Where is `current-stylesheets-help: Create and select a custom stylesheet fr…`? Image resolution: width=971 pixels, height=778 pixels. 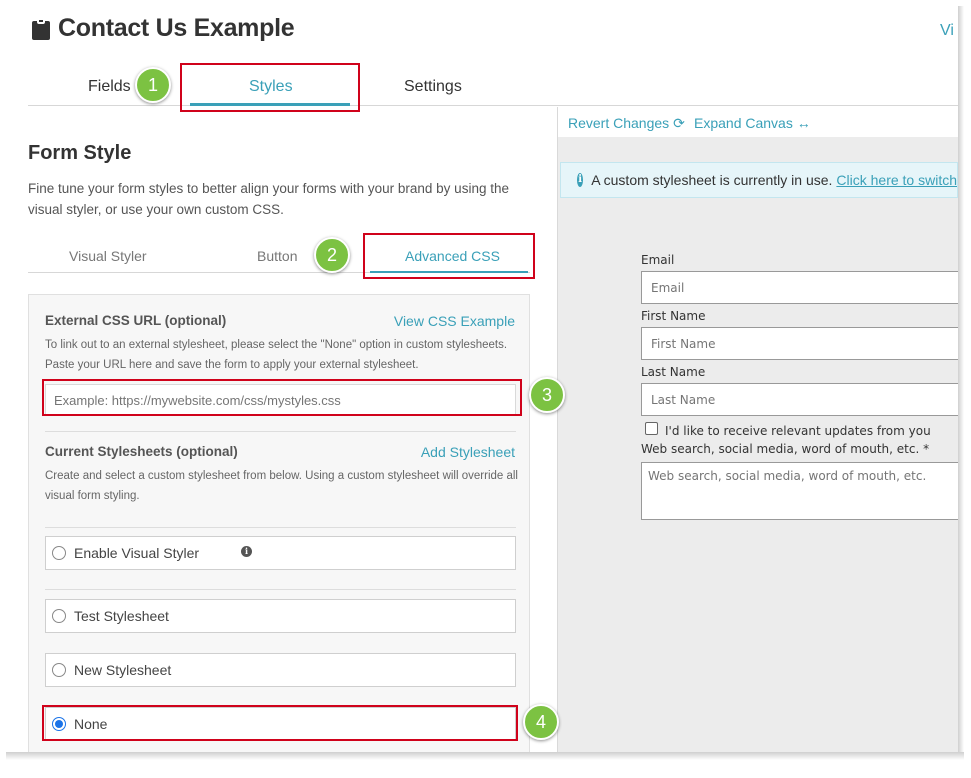 current-stylesheets-help: Create and select a custom stylesheet fr… is located at coordinates (281, 486).